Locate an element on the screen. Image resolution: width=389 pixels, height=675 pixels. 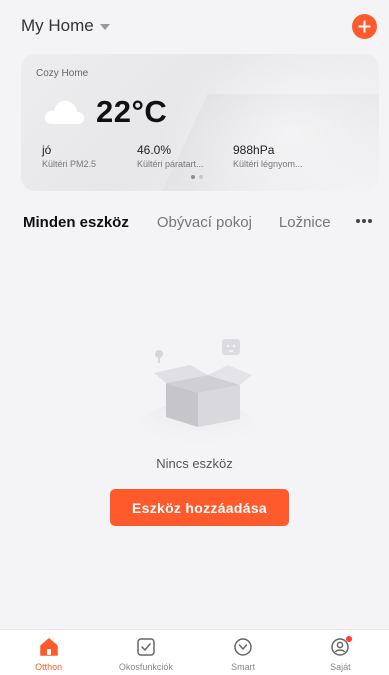
smart-icon is located at coordinates (243, 647).